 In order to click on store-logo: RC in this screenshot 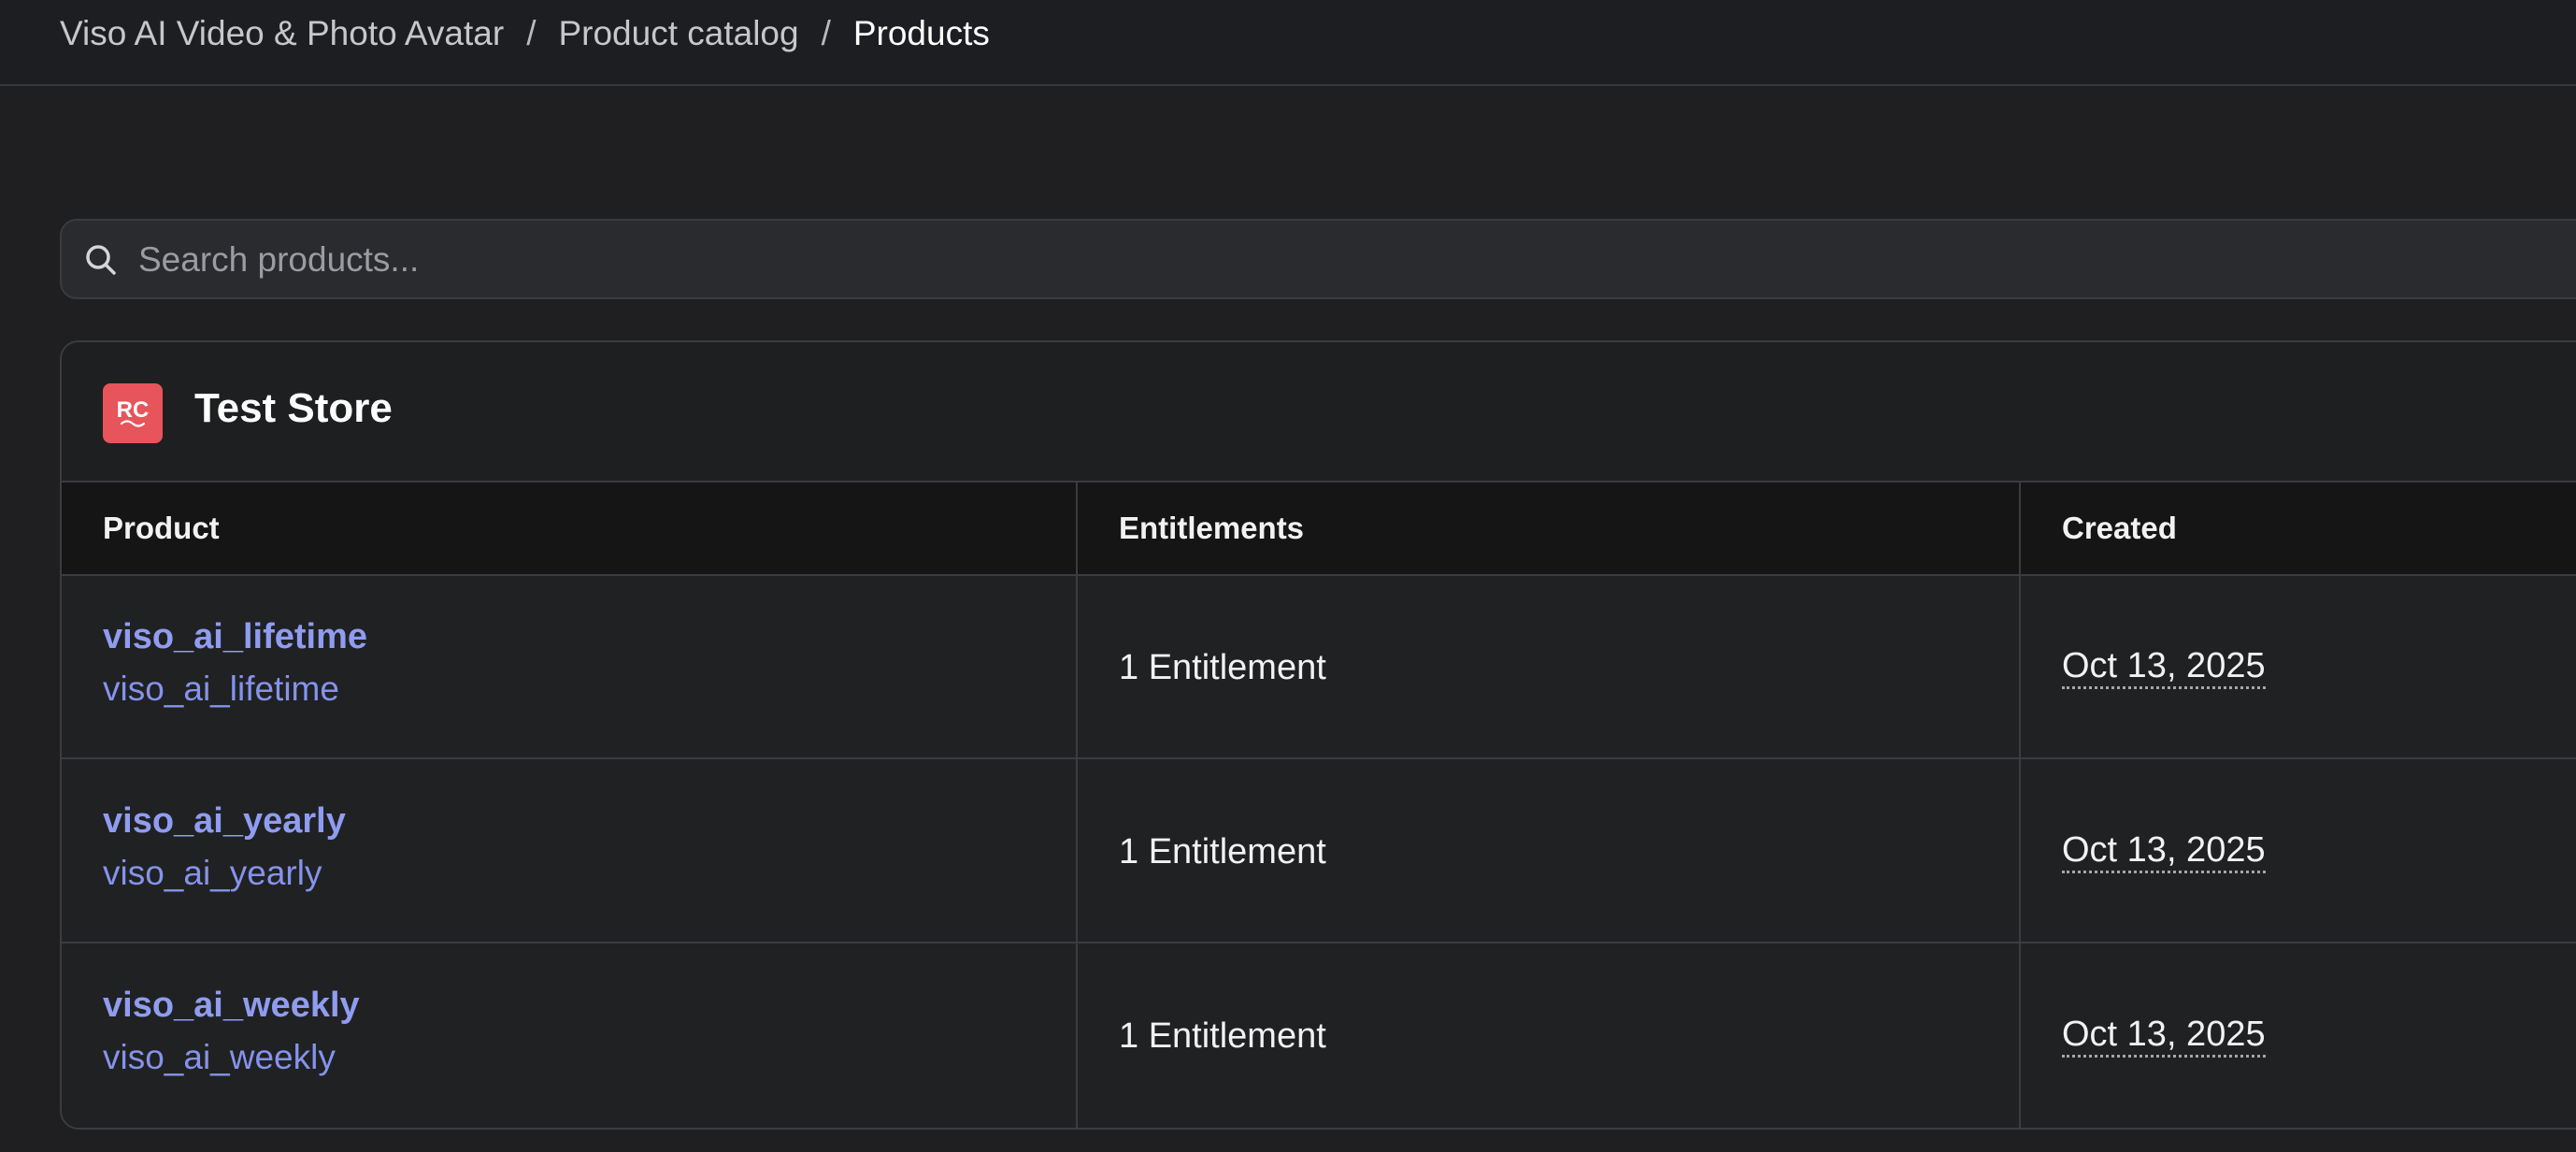, I will do `click(133, 413)`.